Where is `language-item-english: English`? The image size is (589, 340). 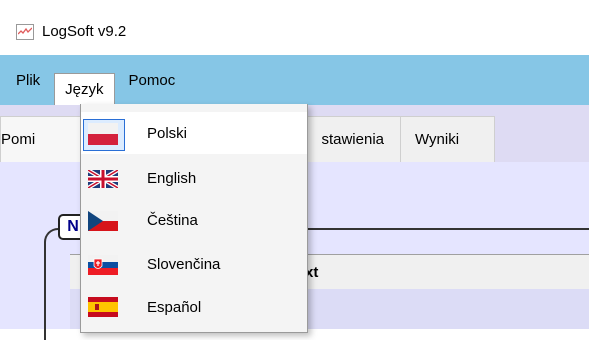
language-item-english: English is located at coordinates (194, 178).